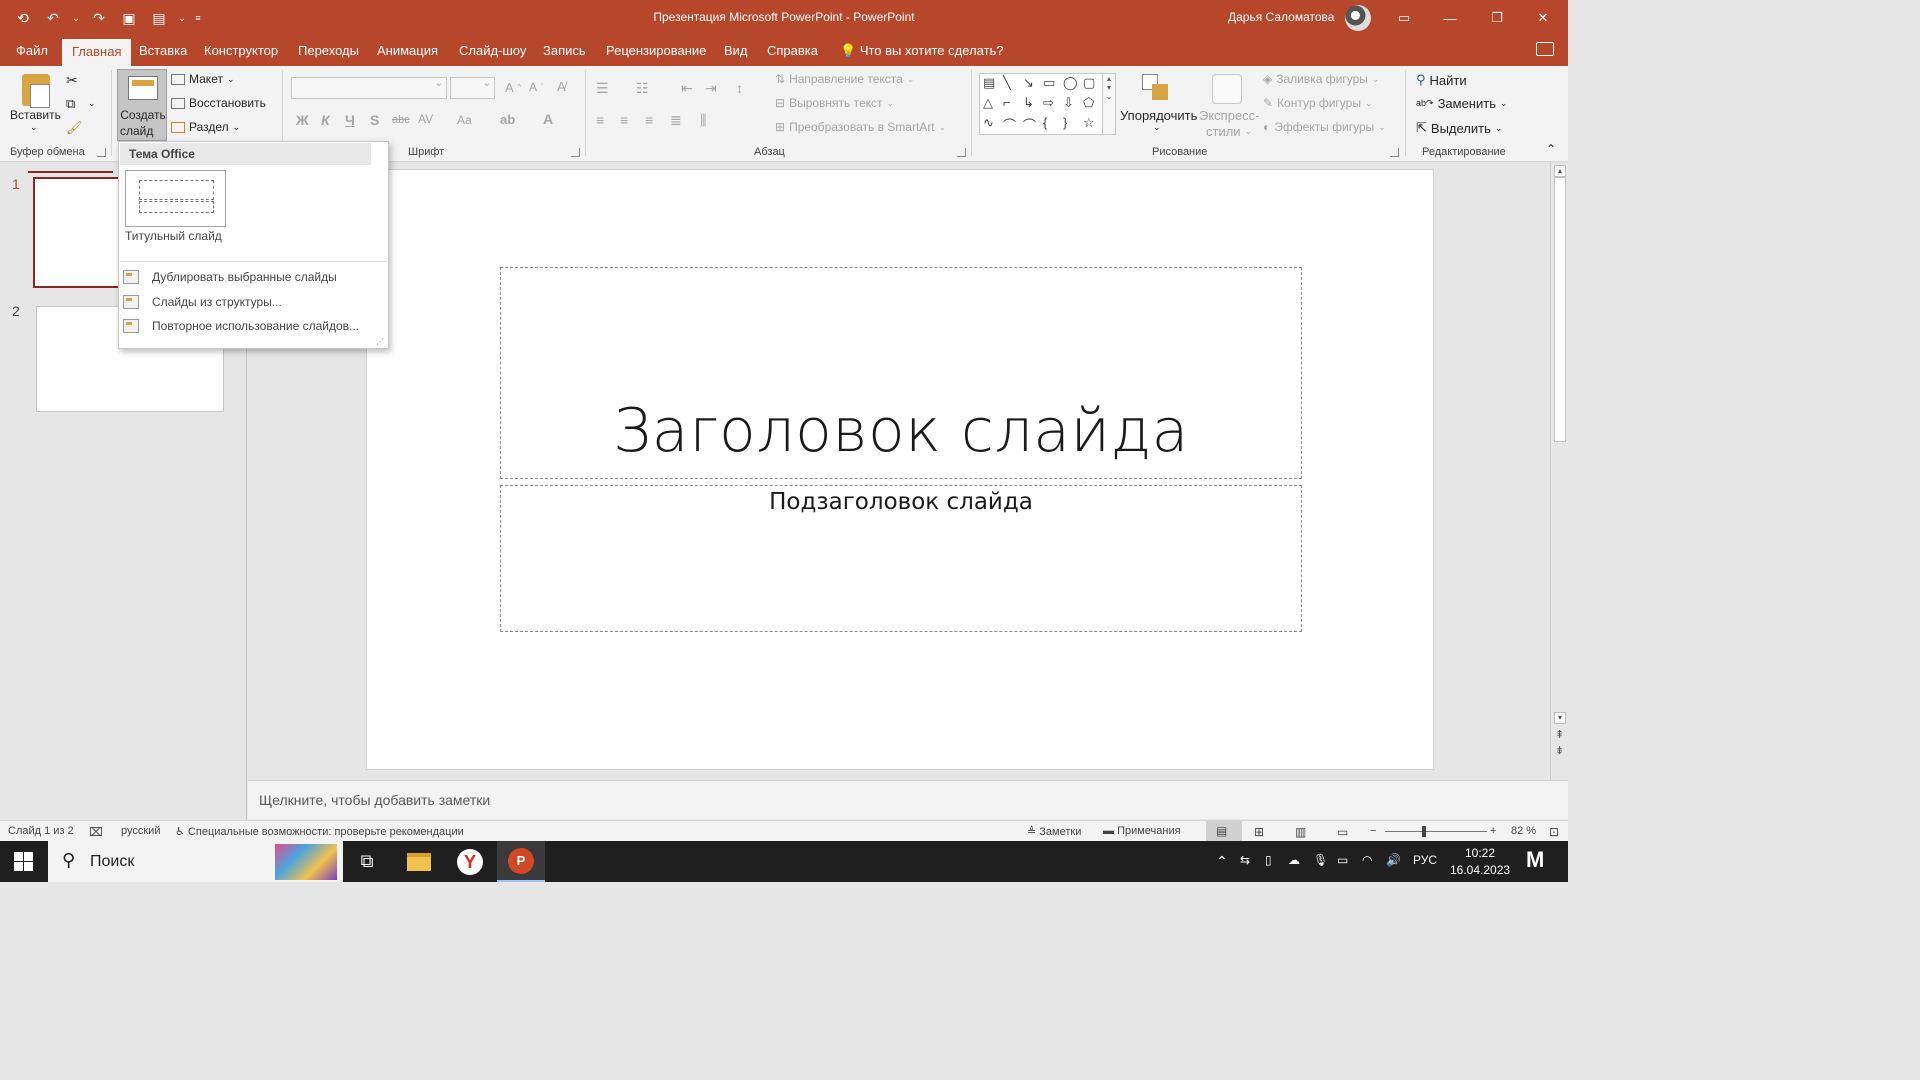 The height and width of the screenshot is (1080, 1920). Describe the element at coordinates (548, 119) in the screenshot. I see `font-color-icon: A` at that location.